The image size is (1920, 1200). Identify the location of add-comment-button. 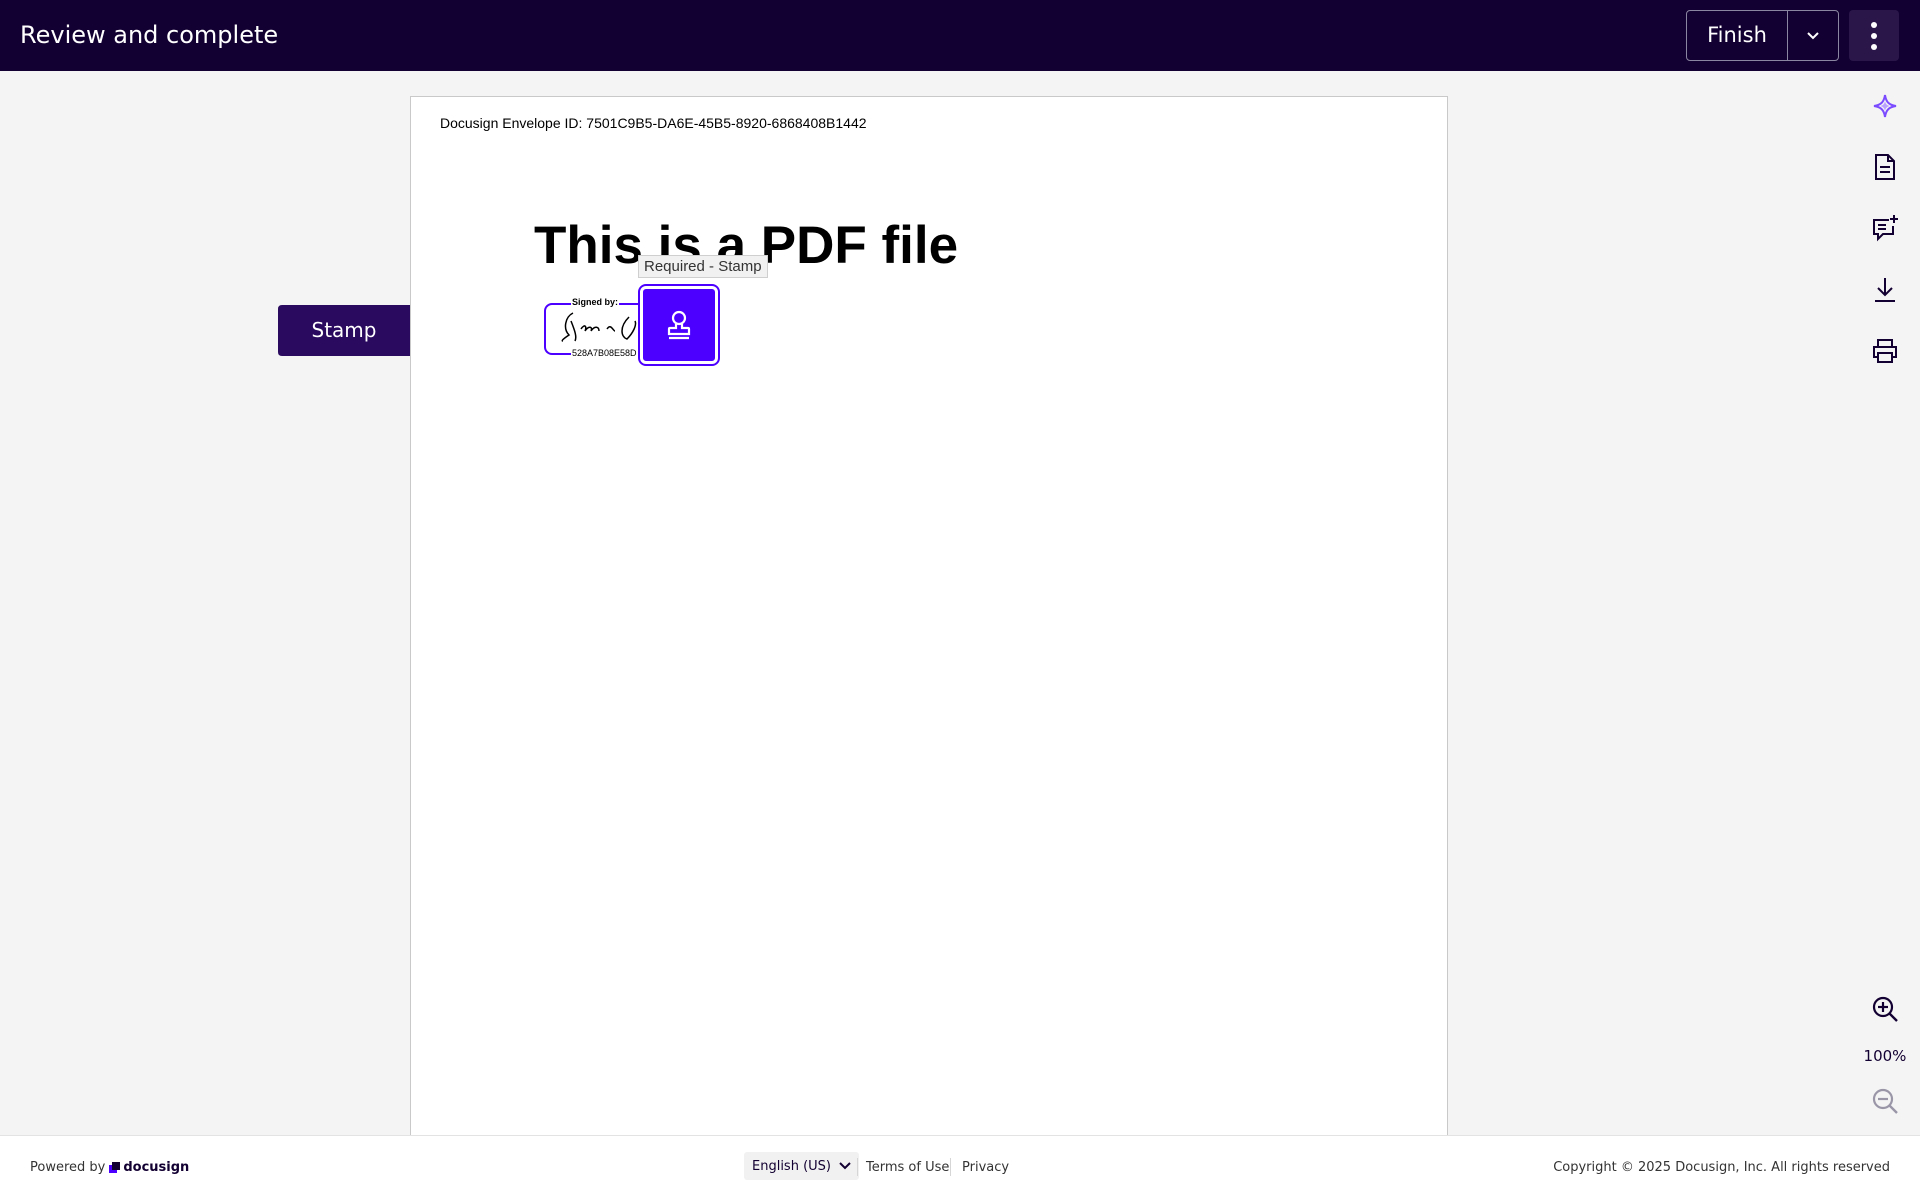
(1885, 228).